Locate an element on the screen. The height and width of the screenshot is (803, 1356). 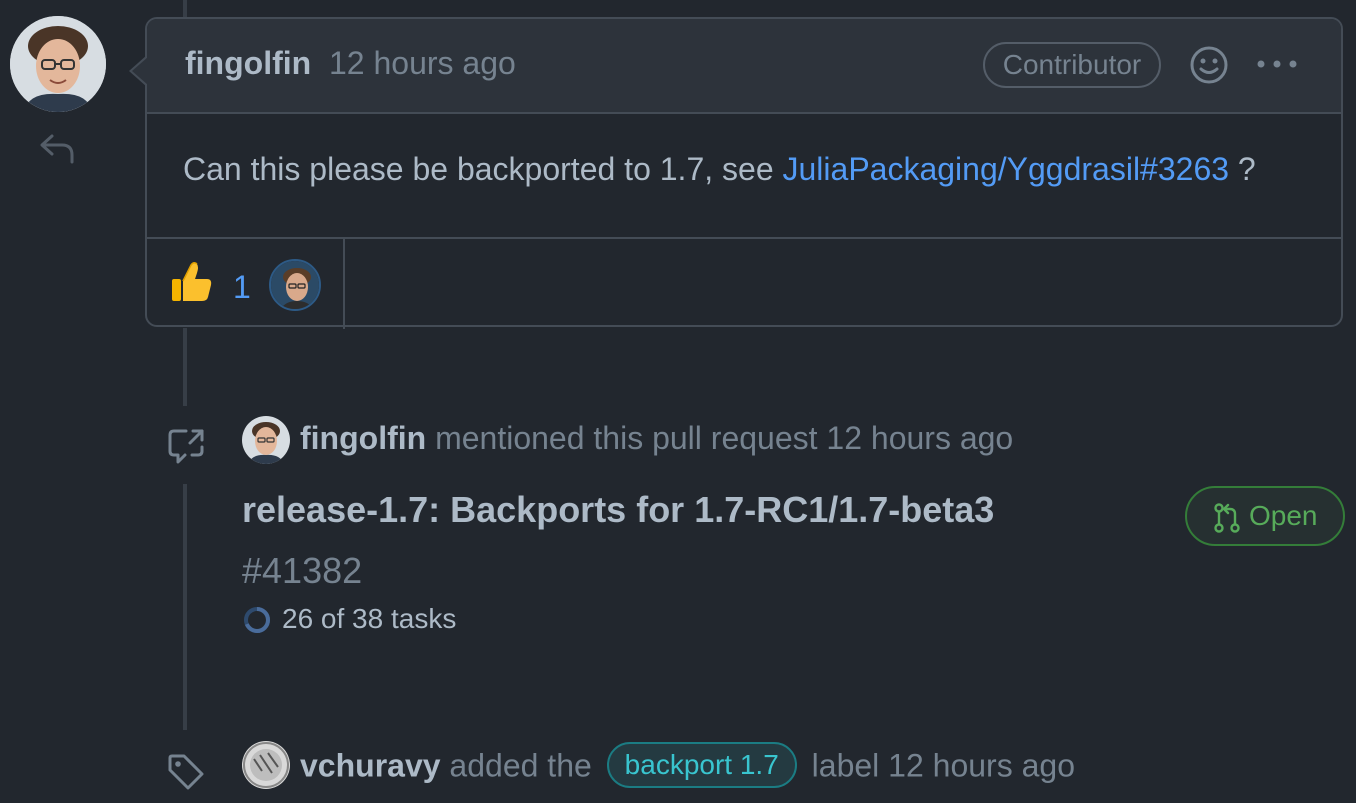
label-timestamp: 12 hours ago is located at coordinates (981, 765).